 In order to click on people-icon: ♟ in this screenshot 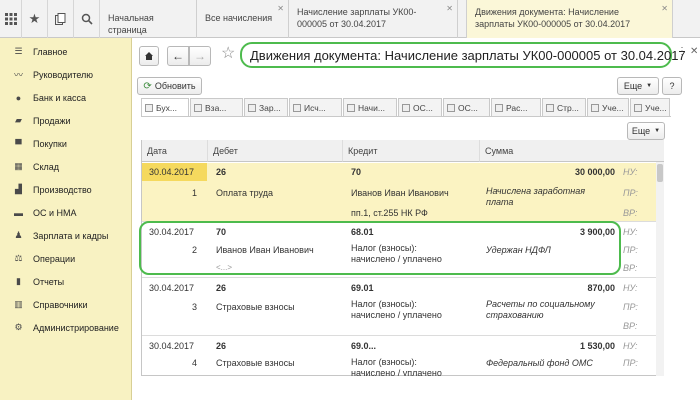, I will do `click(18, 235)`.